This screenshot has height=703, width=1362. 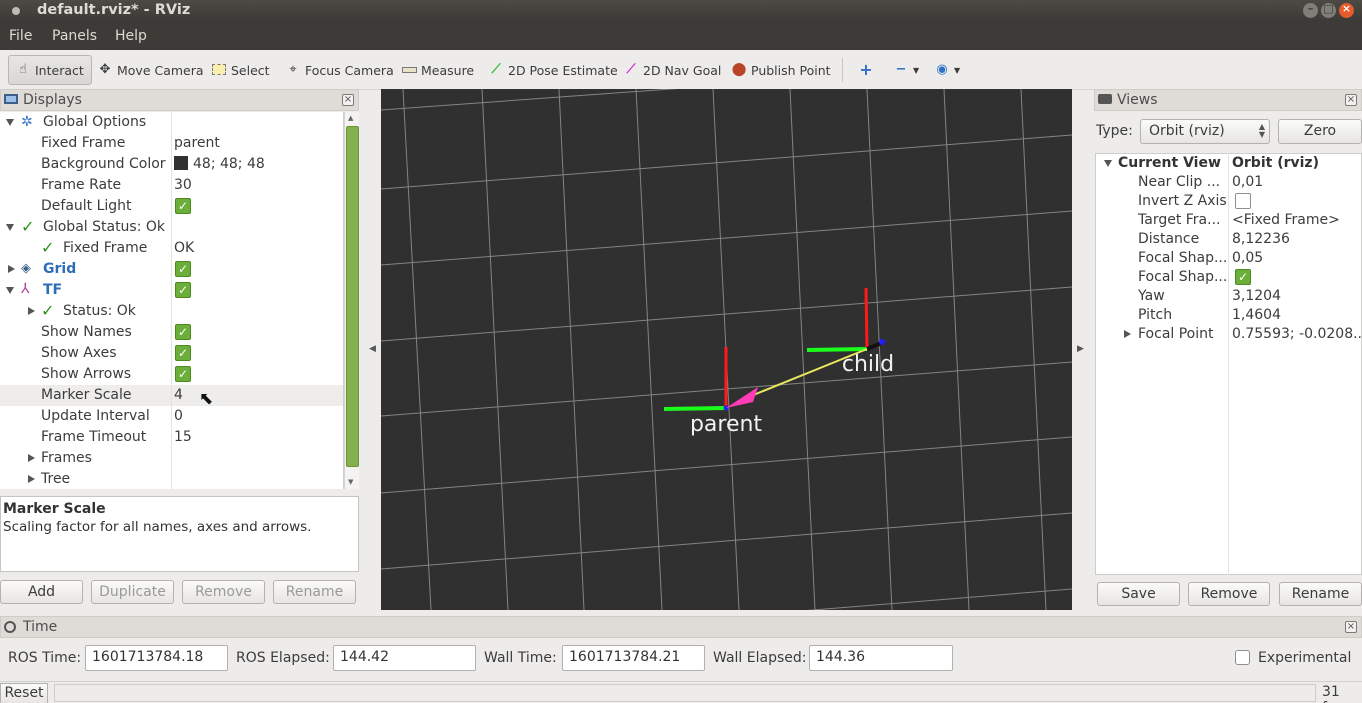 I want to click on tree-row-default-light: Default Light ✓, so click(x=171, y=206).